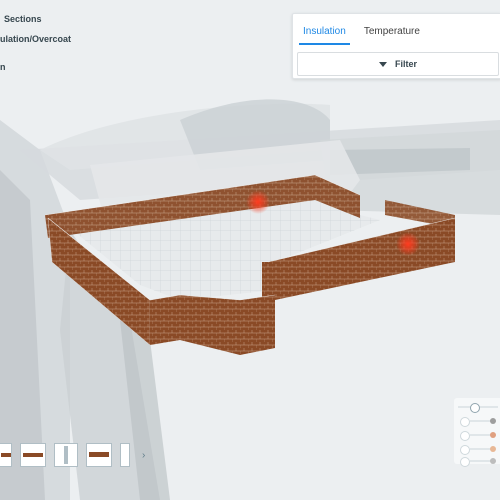  I want to click on slider-handle, so click(475, 408).